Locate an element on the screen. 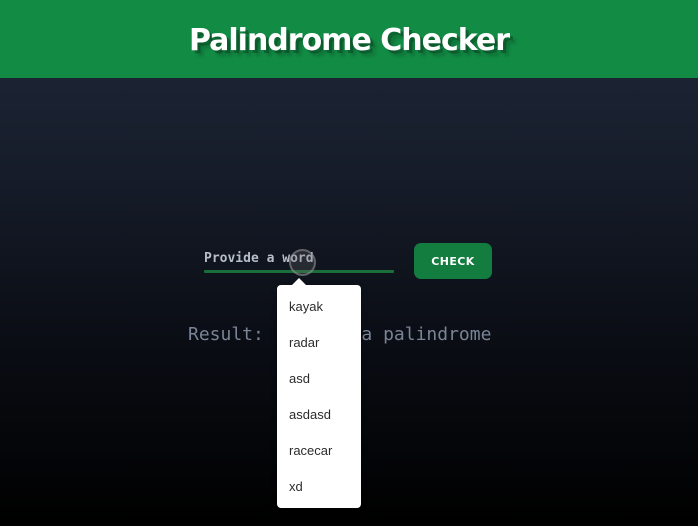 The image size is (698, 526). autocomplete-item-radar: radar is located at coordinates (319, 343).